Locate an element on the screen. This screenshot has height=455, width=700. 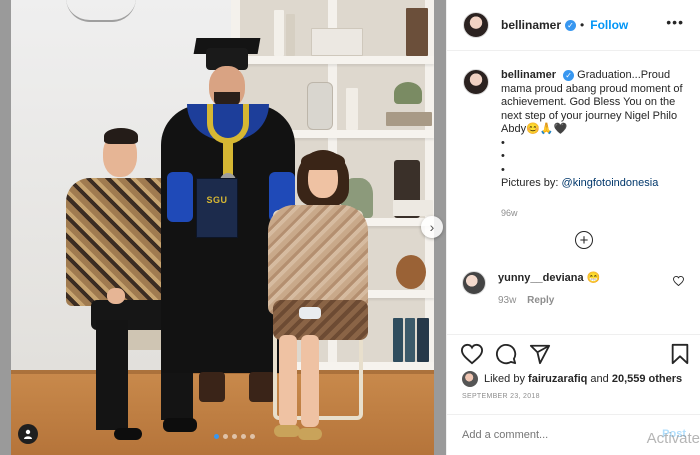
post-date: SEPTEMBER 23, 2018 is located at coordinates (501, 396).